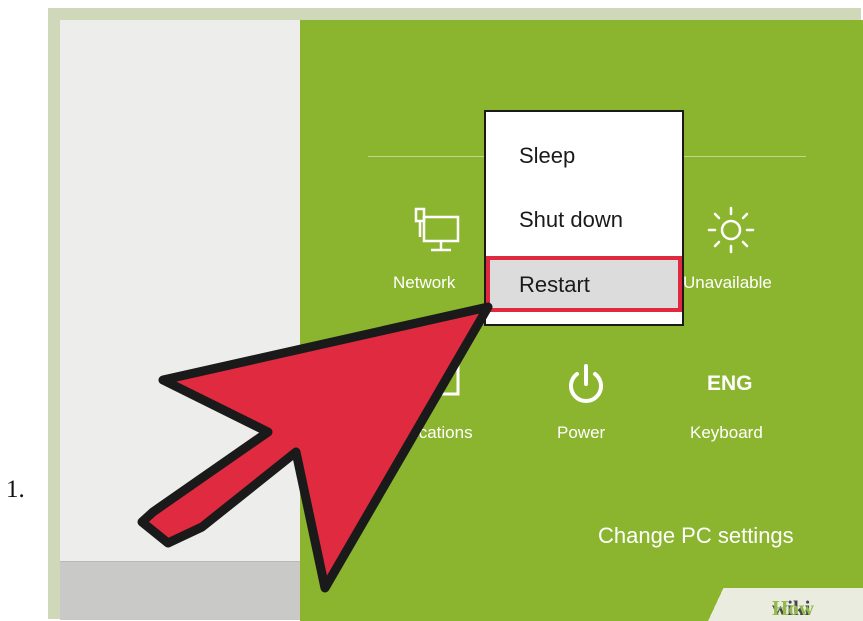  I want to click on wikihow-watermark: wiki How, so click(785, 604).